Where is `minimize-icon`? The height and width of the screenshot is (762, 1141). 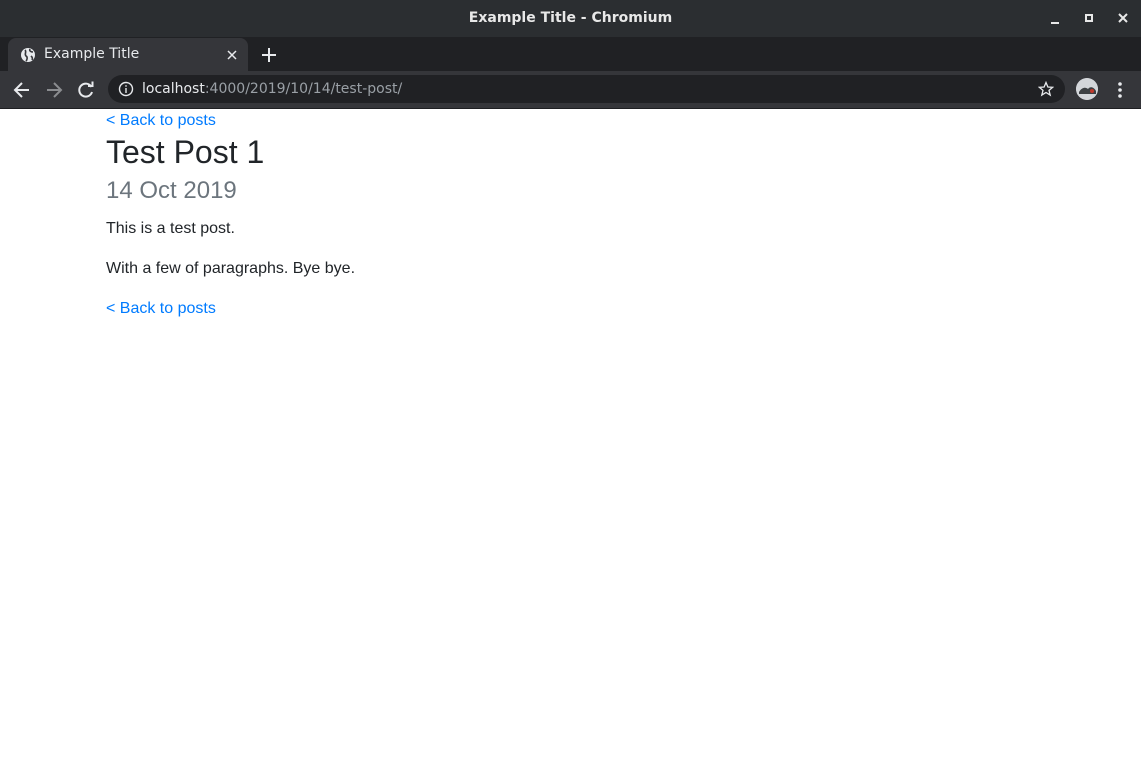 minimize-icon is located at coordinates (1055, 19).